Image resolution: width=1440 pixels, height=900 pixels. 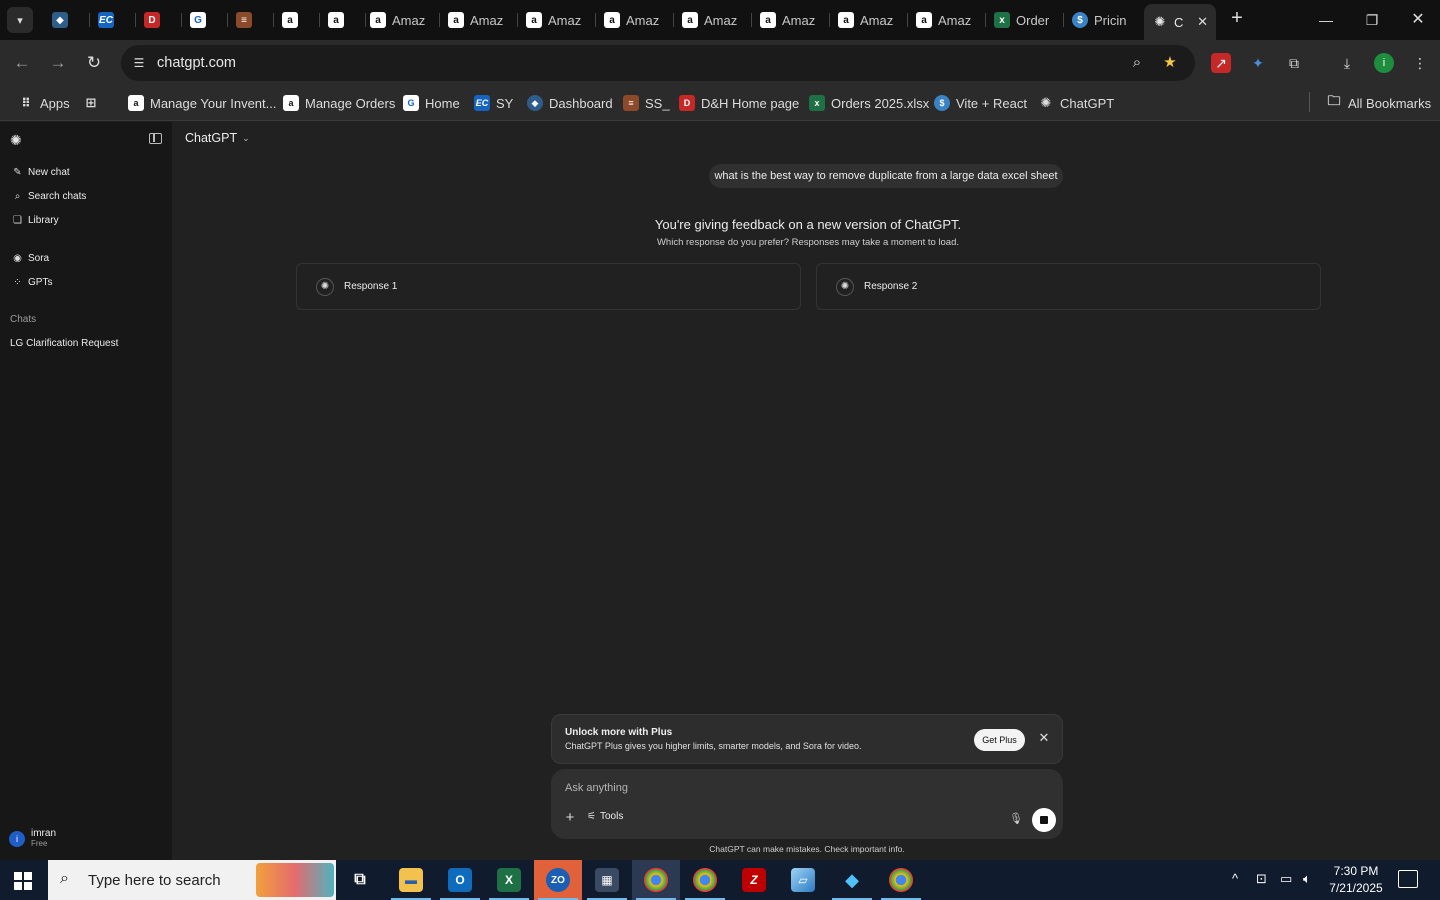 What do you see at coordinates (217, 138) in the screenshot?
I see `model-selector: ChatGPT ⌄` at bounding box center [217, 138].